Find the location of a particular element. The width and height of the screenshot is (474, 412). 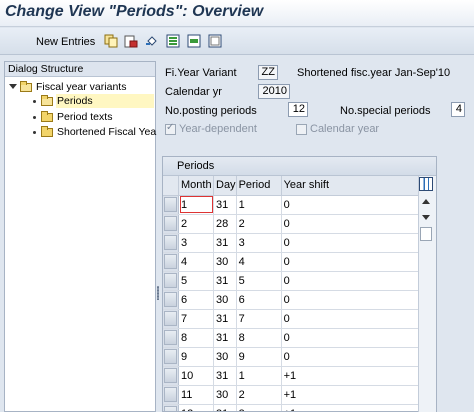

cell-month: 11 is located at coordinates (196, 395).